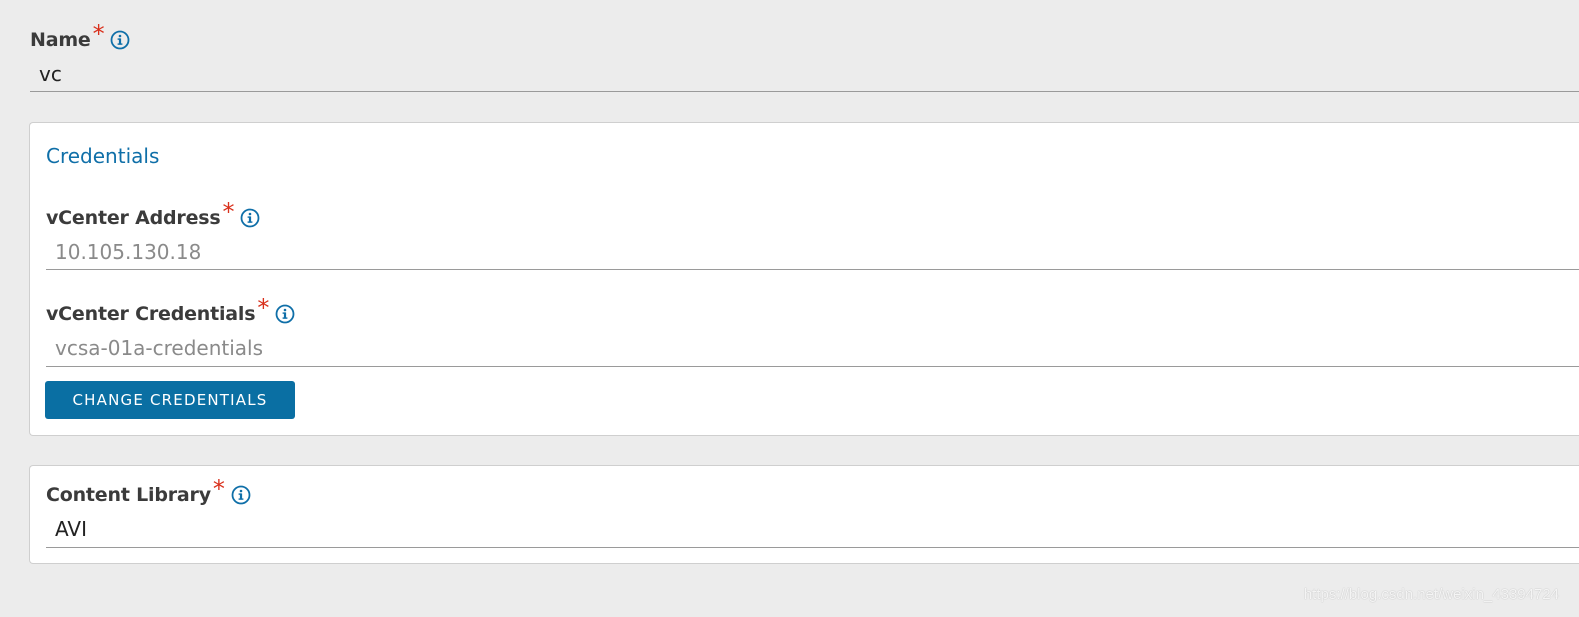 This screenshot has width=1579, height=617. I want to click on vcenter-credentials-label-row: vCenter Credentials *, so click(170, 311).